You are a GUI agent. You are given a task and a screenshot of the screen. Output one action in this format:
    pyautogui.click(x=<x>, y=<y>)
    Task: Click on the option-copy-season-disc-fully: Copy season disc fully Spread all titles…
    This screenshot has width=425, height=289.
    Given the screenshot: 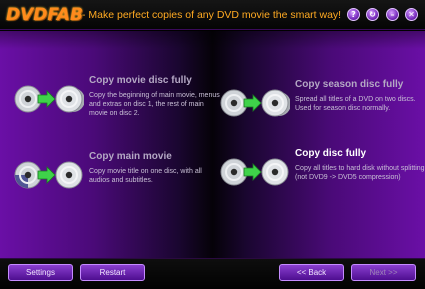 What is the action you would take?
    pyautogui.click(x=320, y=109)
    